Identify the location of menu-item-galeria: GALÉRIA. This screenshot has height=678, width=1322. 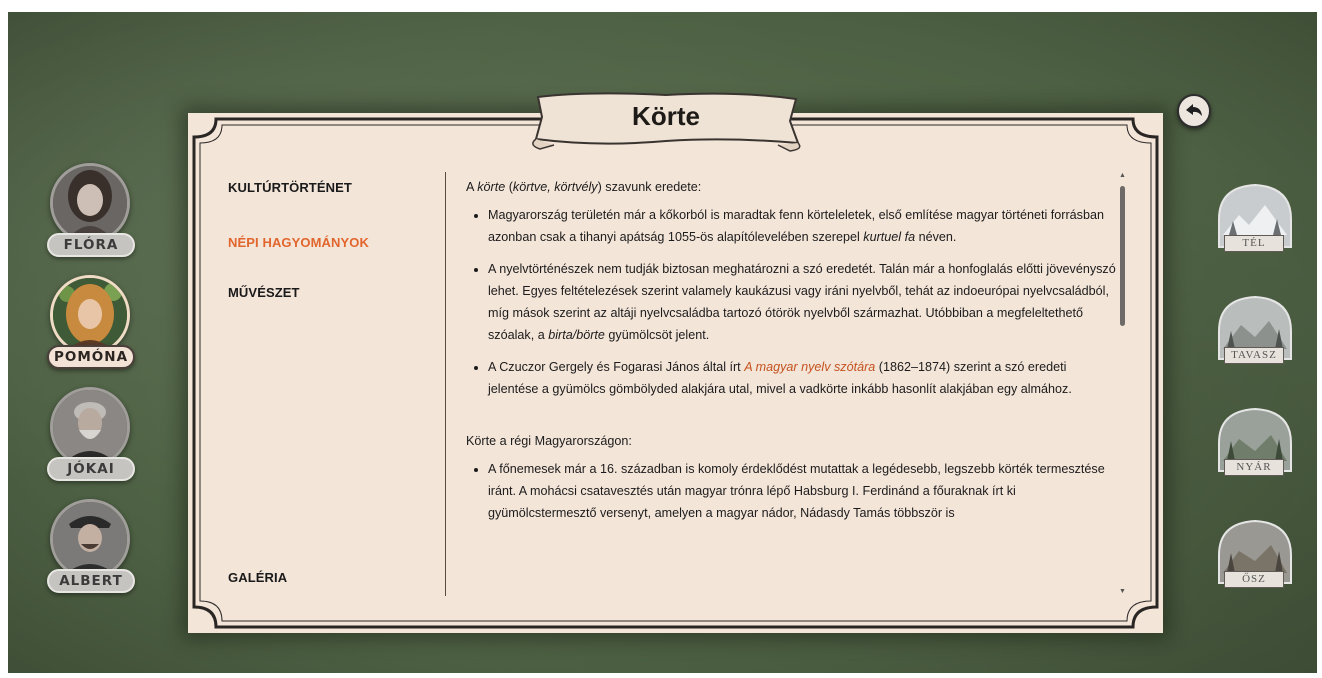
(257, 577).